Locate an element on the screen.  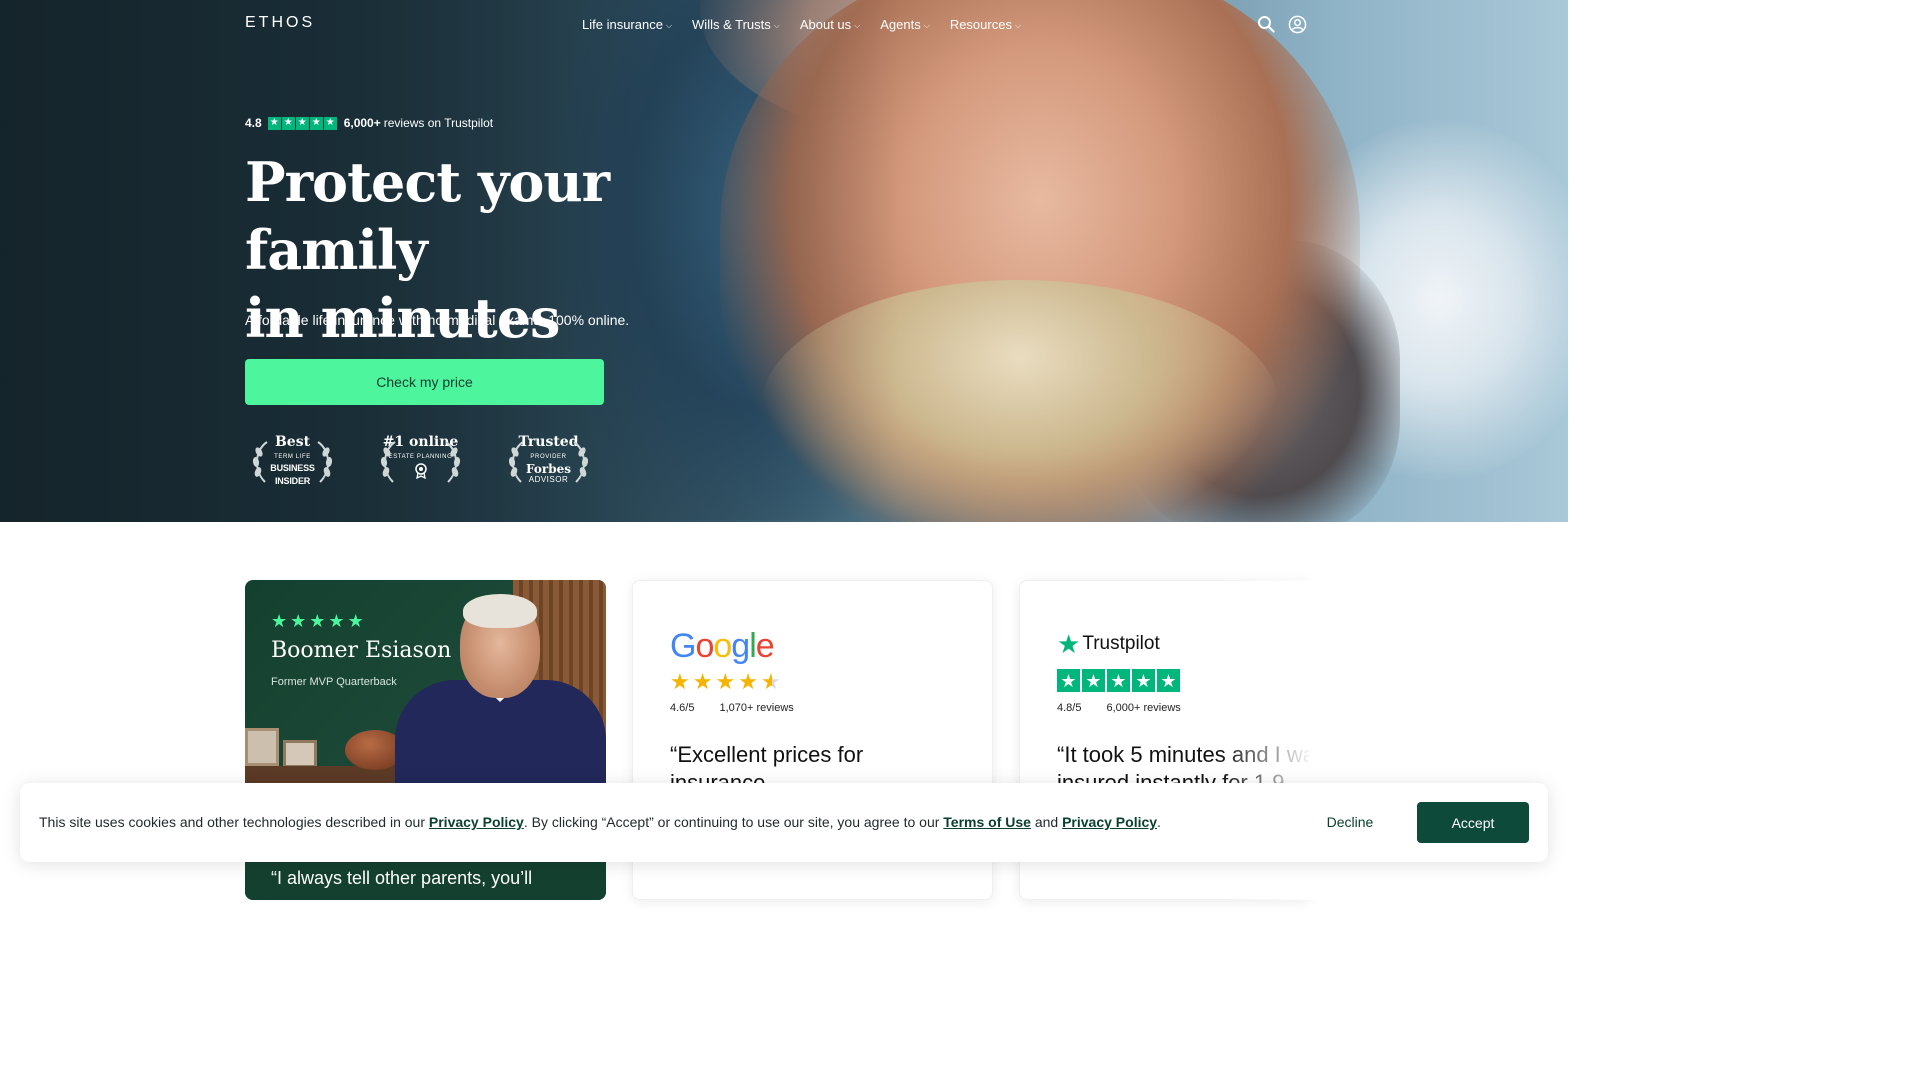
ribbon-badge-icon is located at coordinates (420, 471).